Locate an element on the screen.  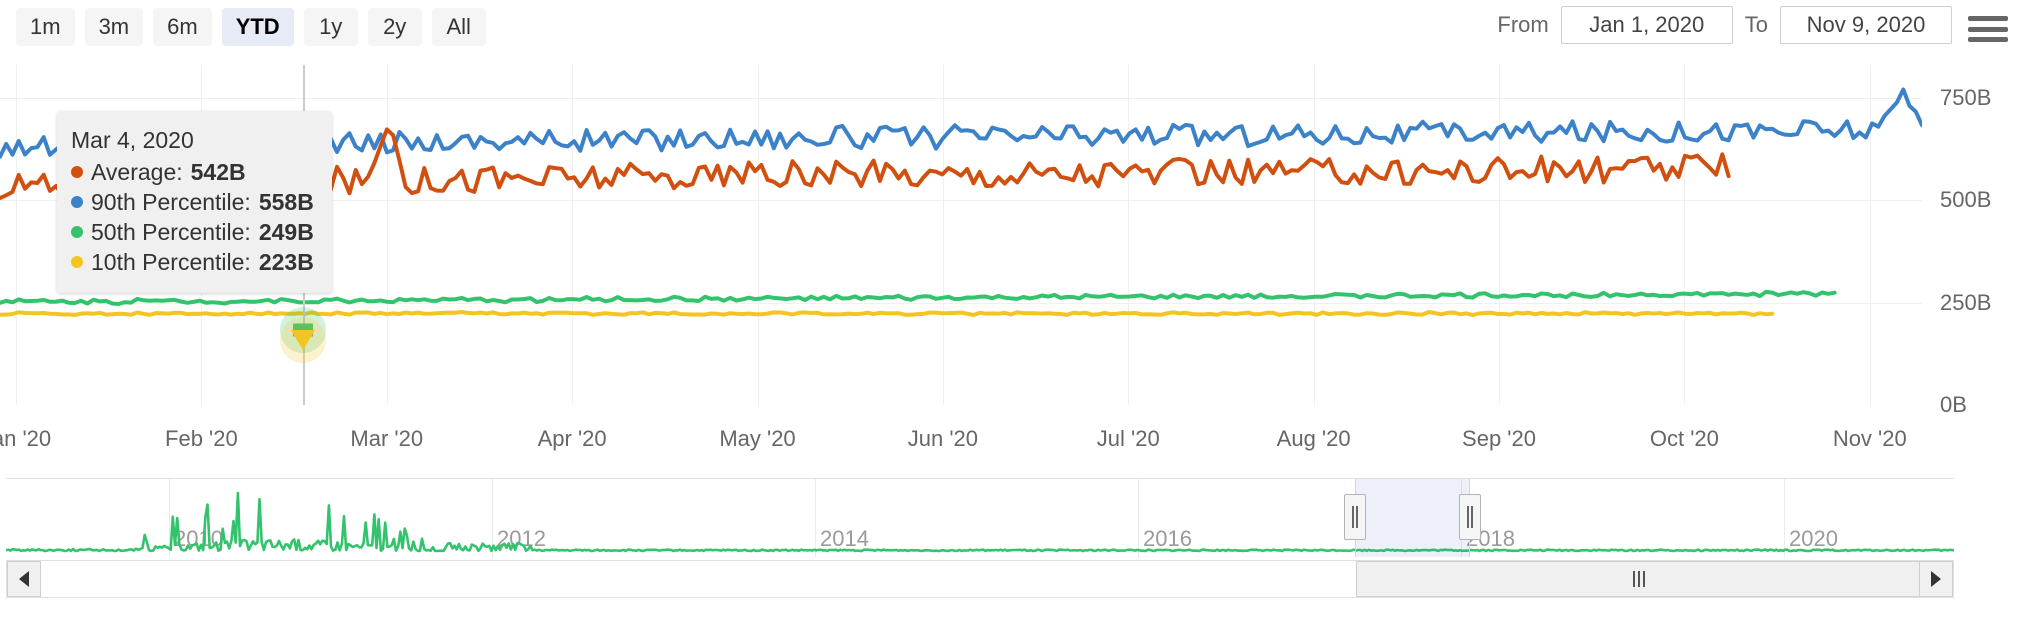
range-button-1m: 1m is located at coordinates (45, 27).